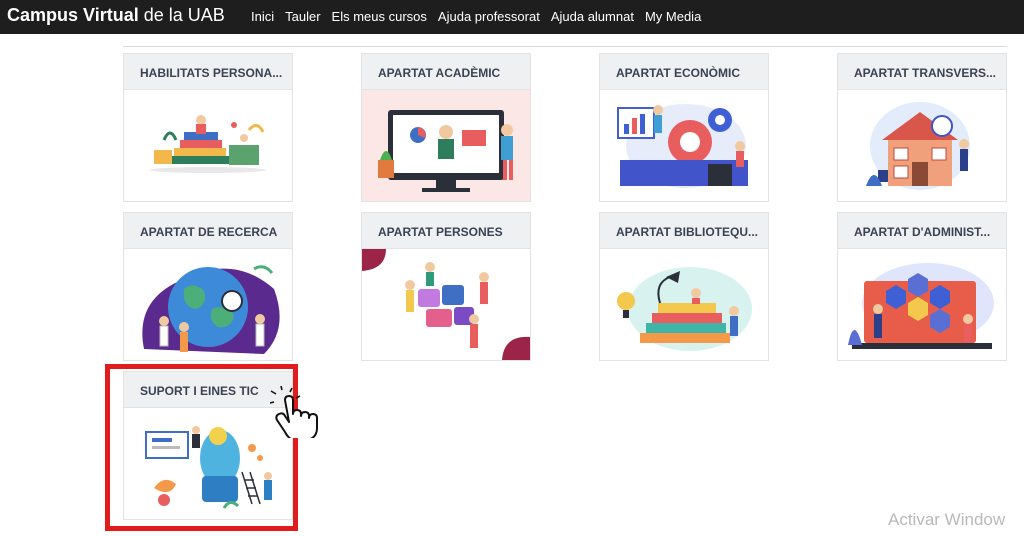  I want to click on finance-gears-illustration, so click(684, 145).